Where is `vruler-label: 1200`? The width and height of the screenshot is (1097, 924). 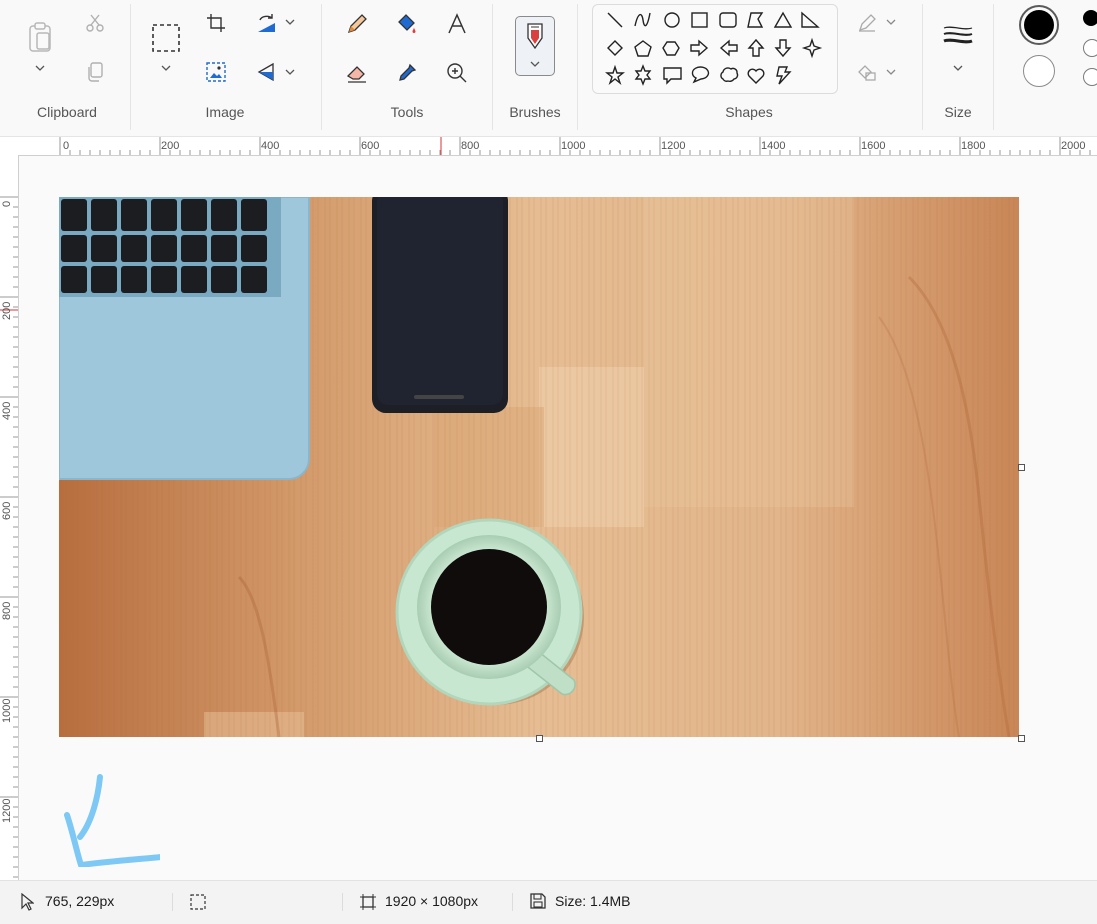
vruler-label: 1200 is located at coordinates (7, 810).